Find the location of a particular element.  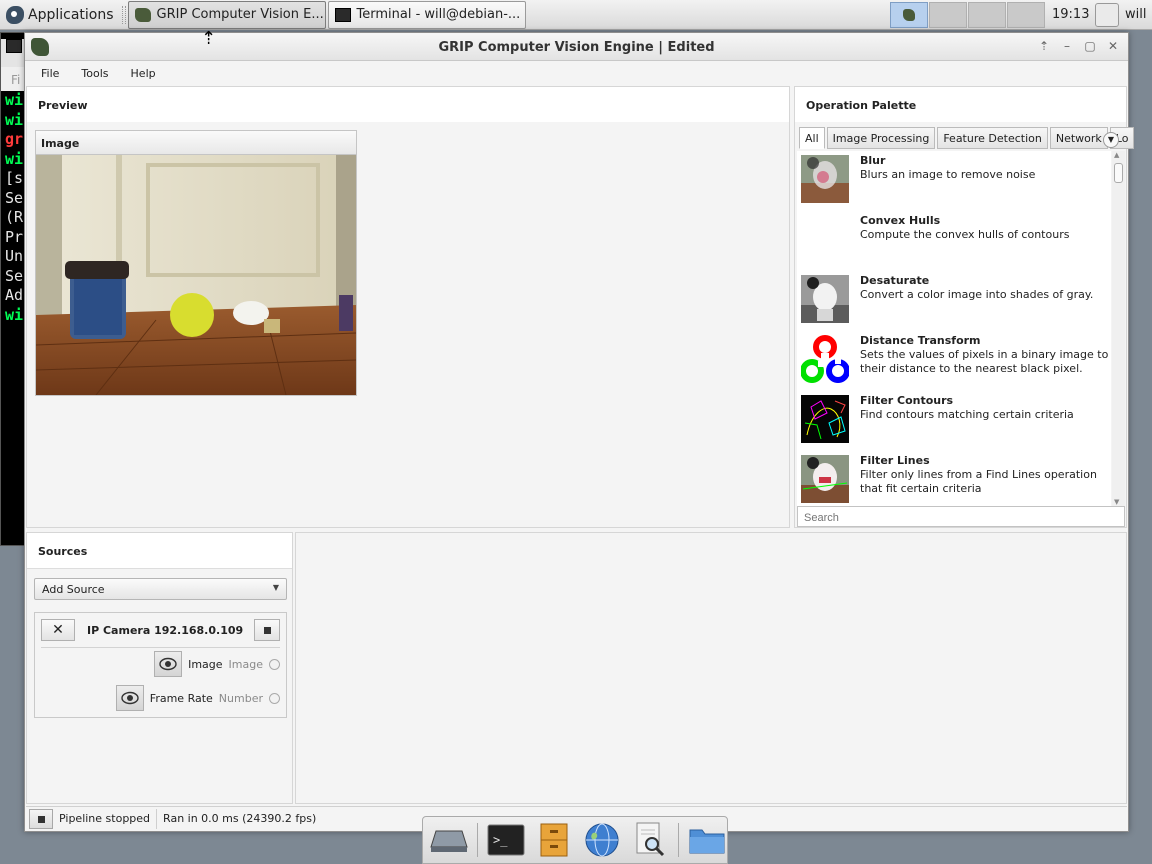

socket-type: Image is located at coordinates (245, 664).